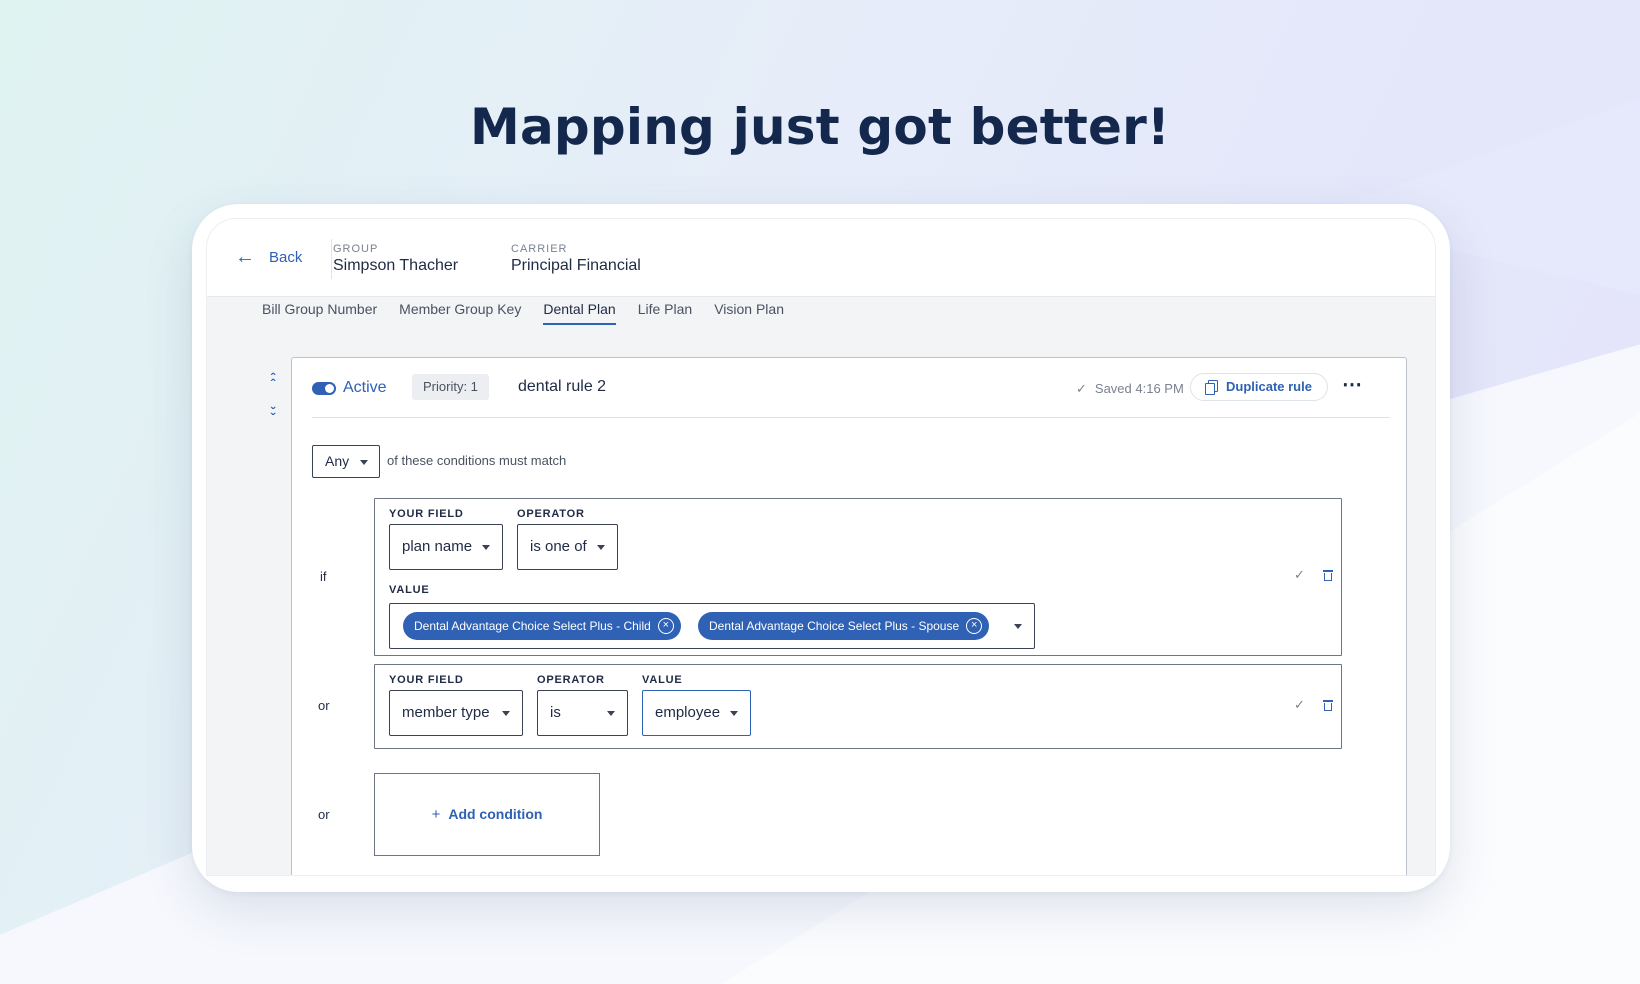 The height and width of the screenshot is (984, 1640). Describe the element at coordinates (356, 249) in the screenshot. I see `group-label: GROUP` at that location.